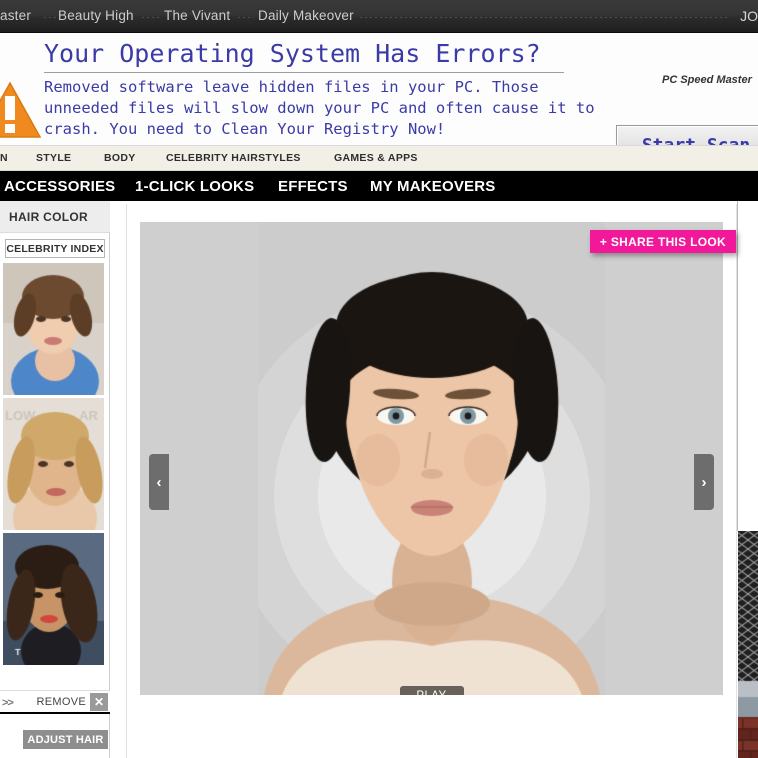 Image resolution: width=758 pixels, height=758 pixels. Describe the element at coordinates (59, 186) in the screenshot. I see `tab-accessories: ACCESSORIES` at that location.